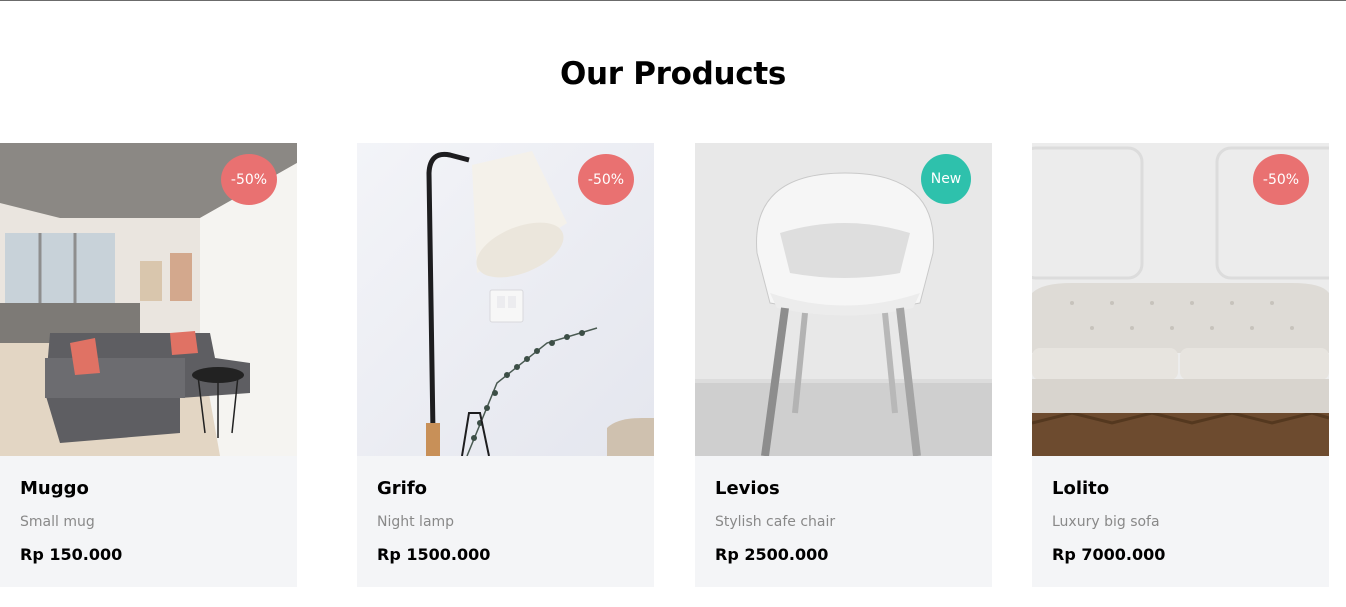  Describe the element at coordinates (434, 554) in the screenshot. I see `product-price: Rp 1500.000` at that location.